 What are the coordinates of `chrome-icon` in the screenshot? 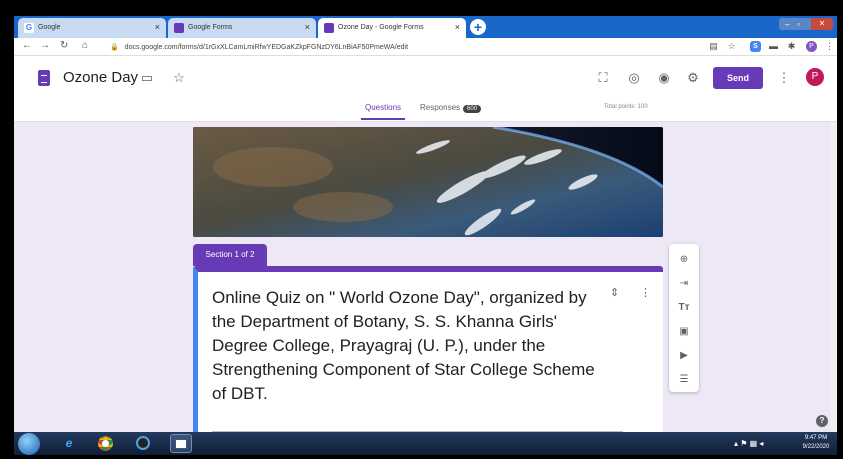 It's located at (105, 443).